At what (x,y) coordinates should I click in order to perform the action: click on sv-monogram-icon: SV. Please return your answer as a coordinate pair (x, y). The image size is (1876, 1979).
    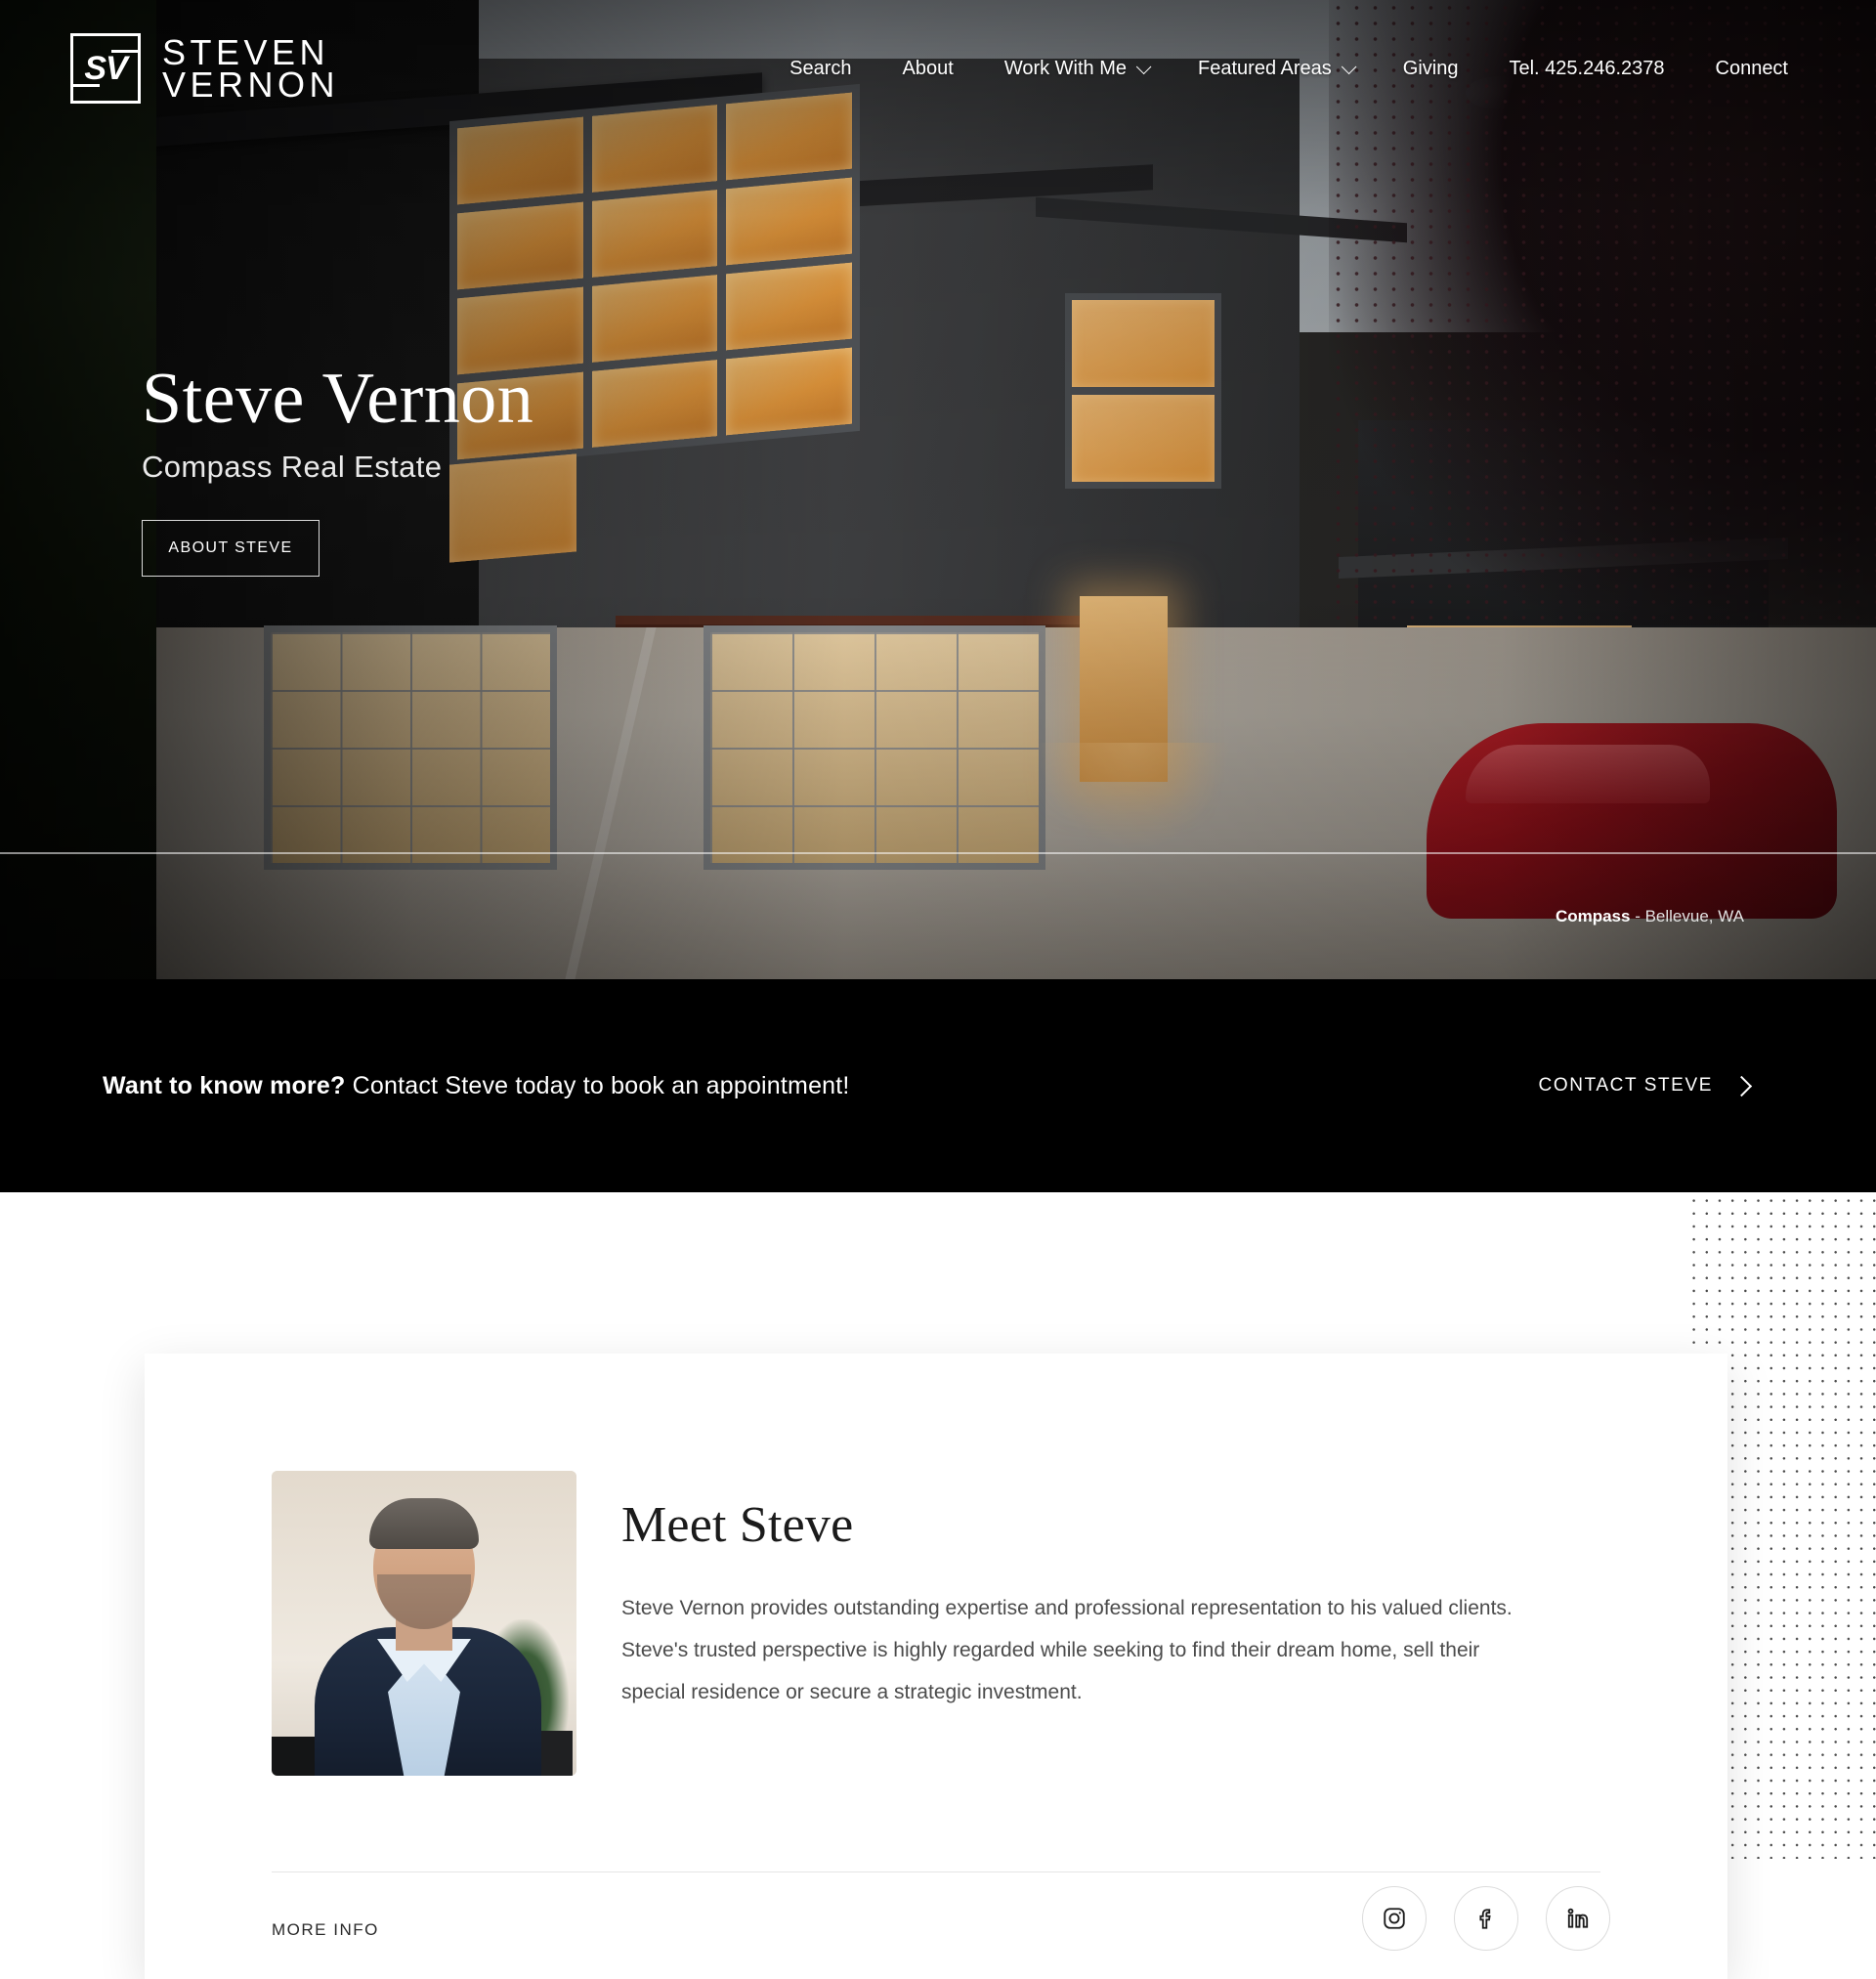
    Looking at the image, I should click on (105, 68).